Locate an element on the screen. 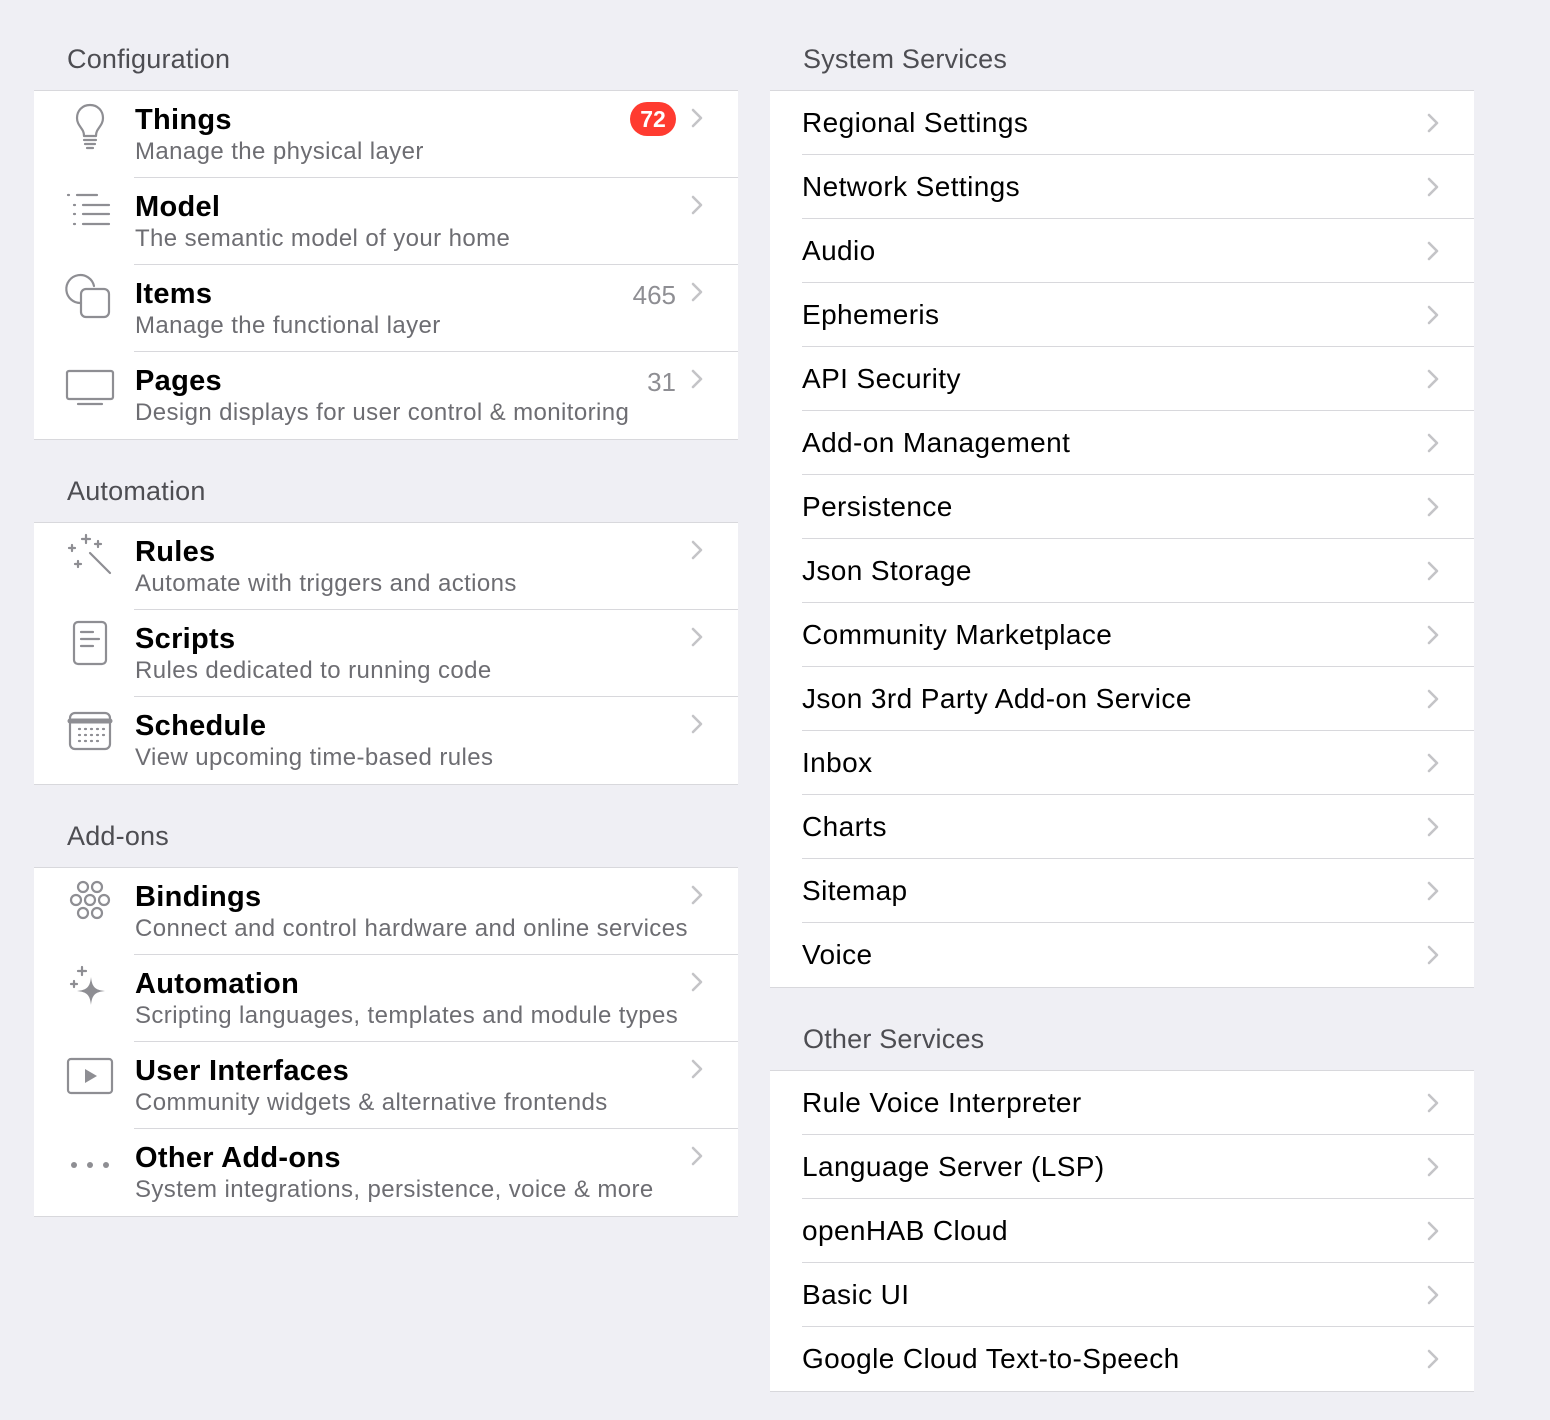 This screenshot has height=1420, width=1550. item-label: Community Marketplace is located at coordinates (957, 634).